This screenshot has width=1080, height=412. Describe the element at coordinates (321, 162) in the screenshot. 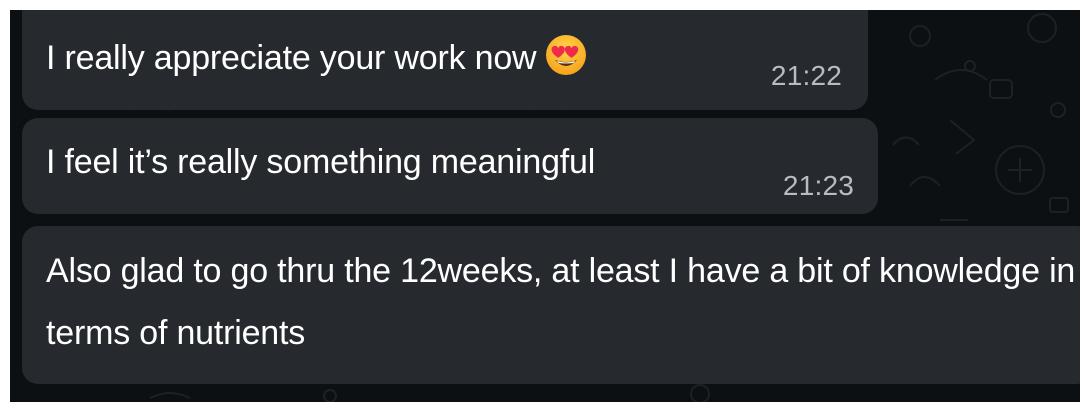

I see `message-text: I feel it’s really something meaningful` at that location.